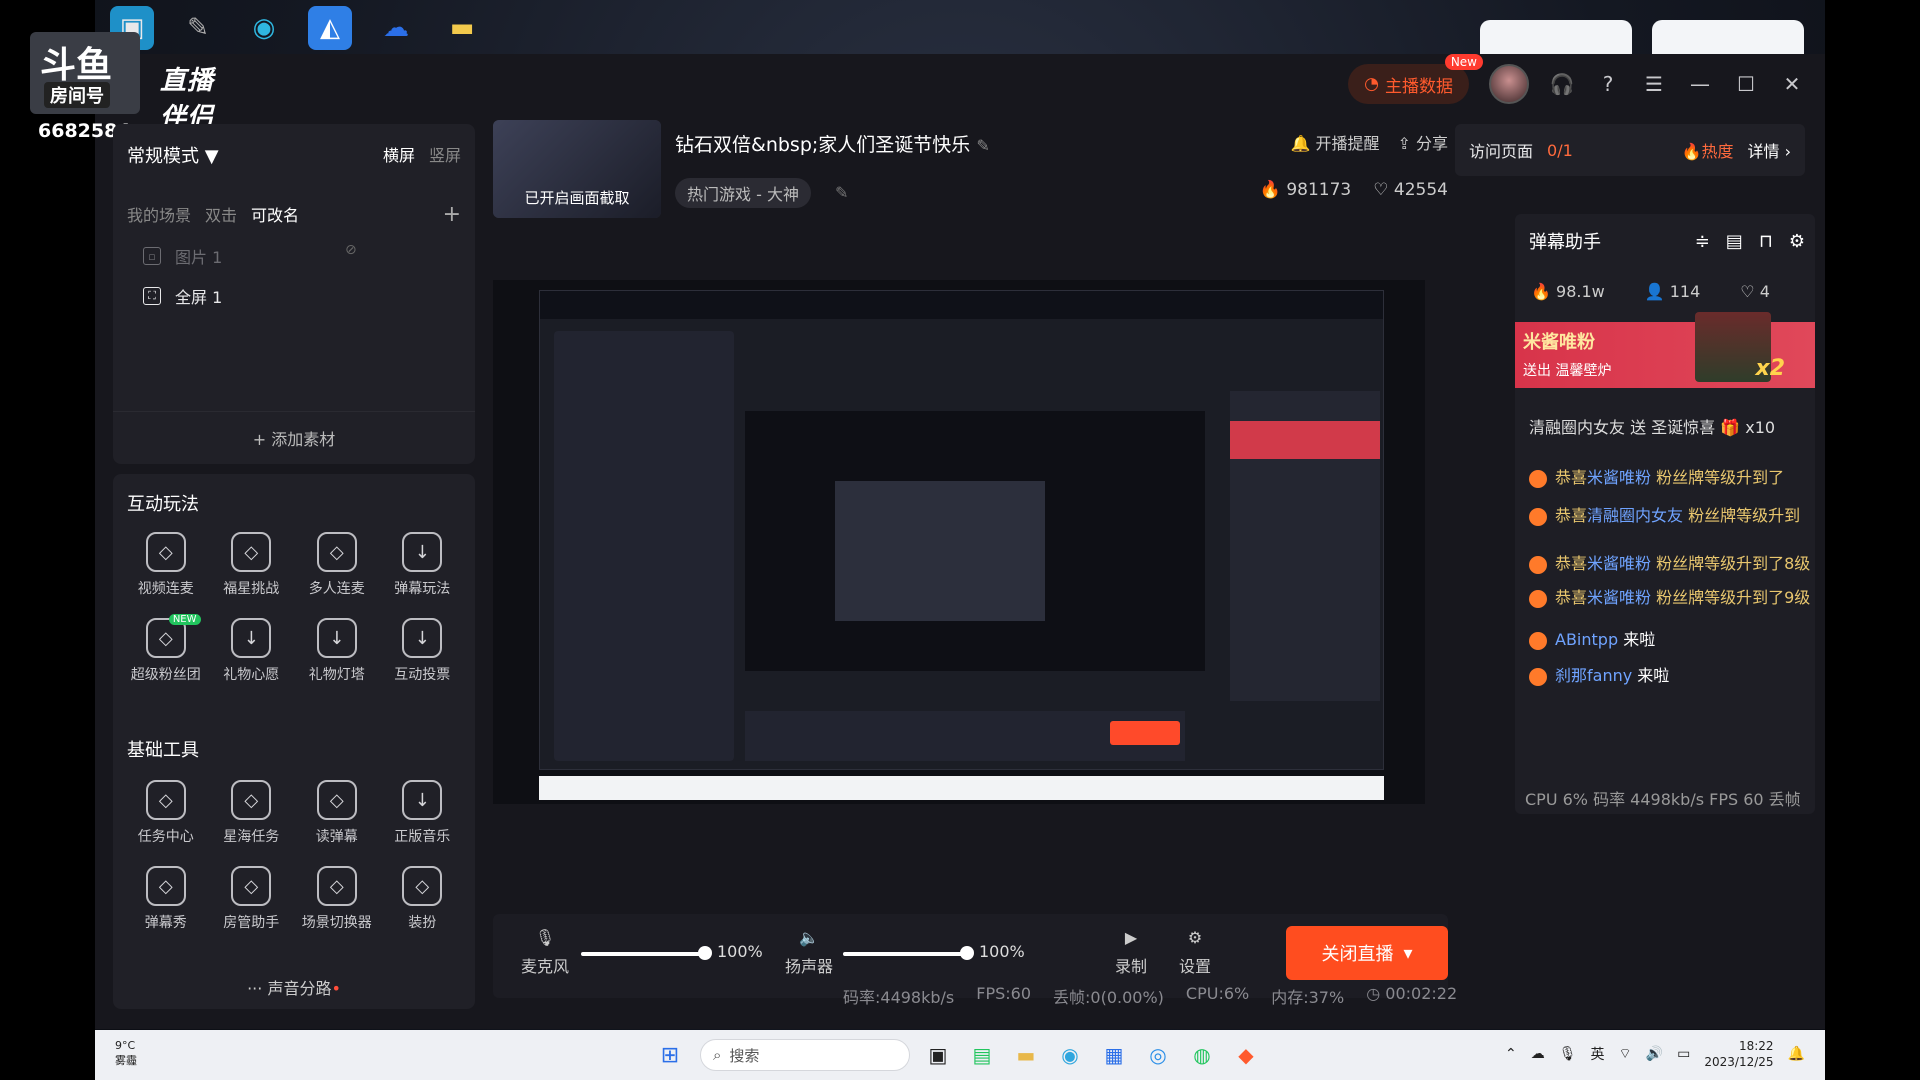 The width and height of the screenshot is (1920, 1080). Describe the element at coordinates (1586, 639) in the screenshot. I see `enter-user: ABintpp` at that location.